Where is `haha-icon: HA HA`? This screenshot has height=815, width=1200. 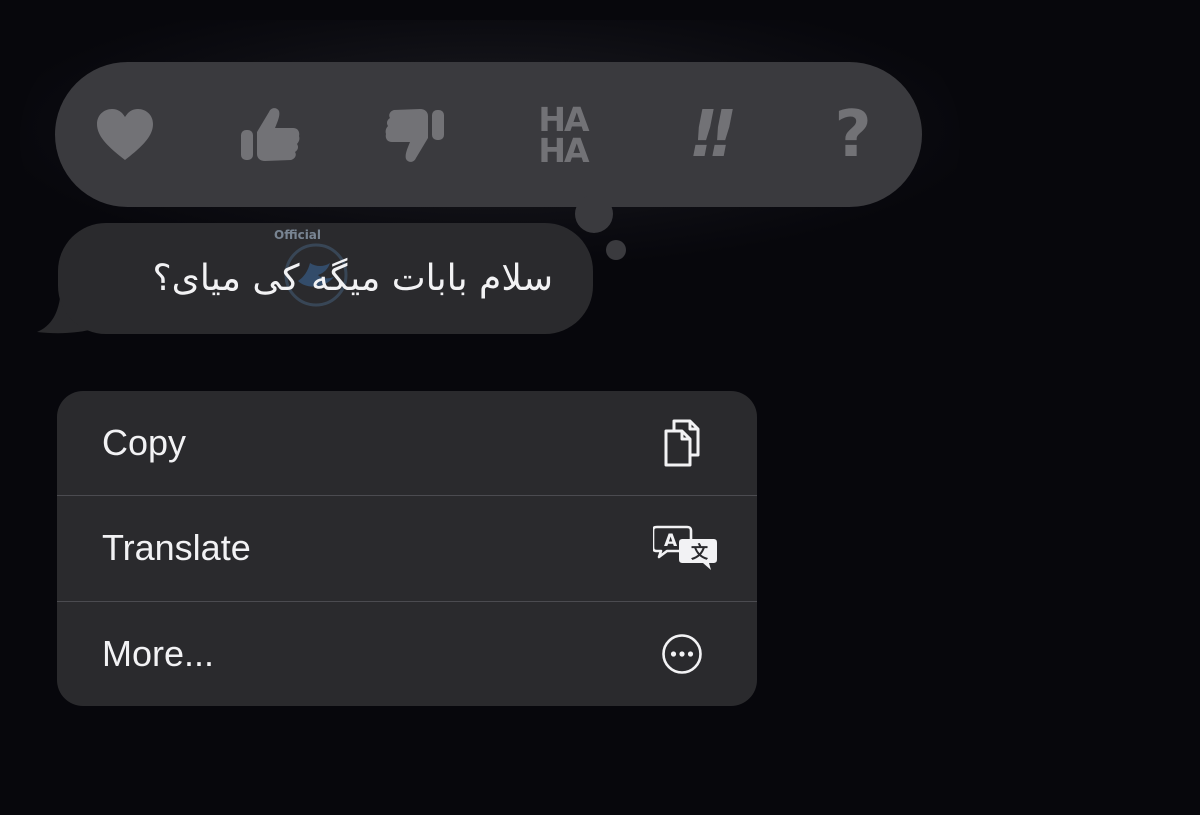 haha-icon: HA HA is located at coordinates (563, 135).